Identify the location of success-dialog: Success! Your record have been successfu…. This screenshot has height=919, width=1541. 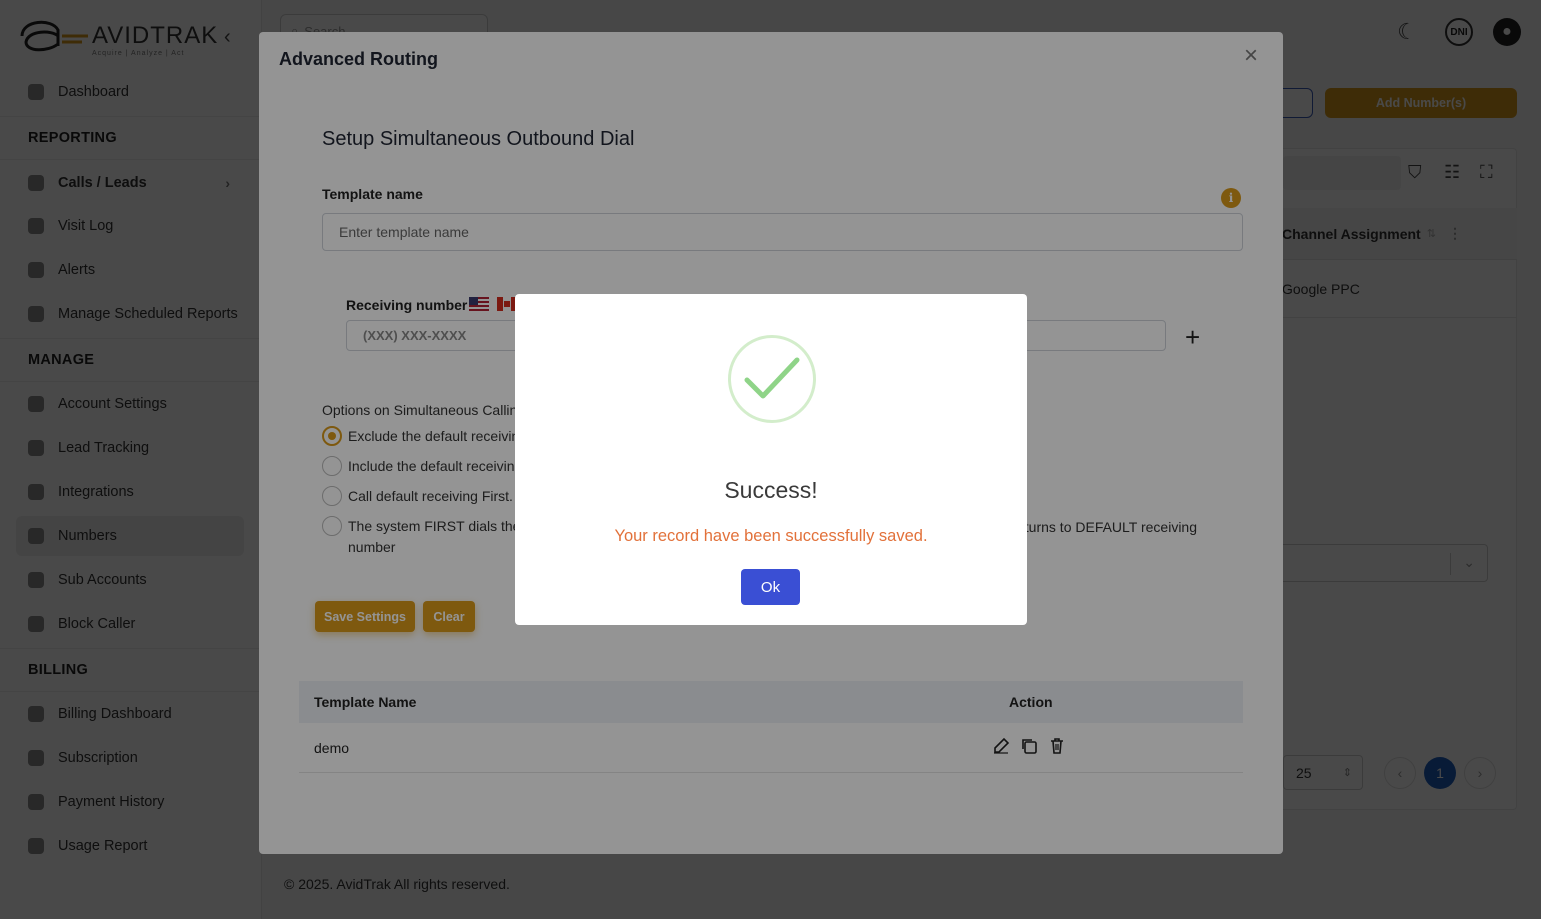
(771, 459).